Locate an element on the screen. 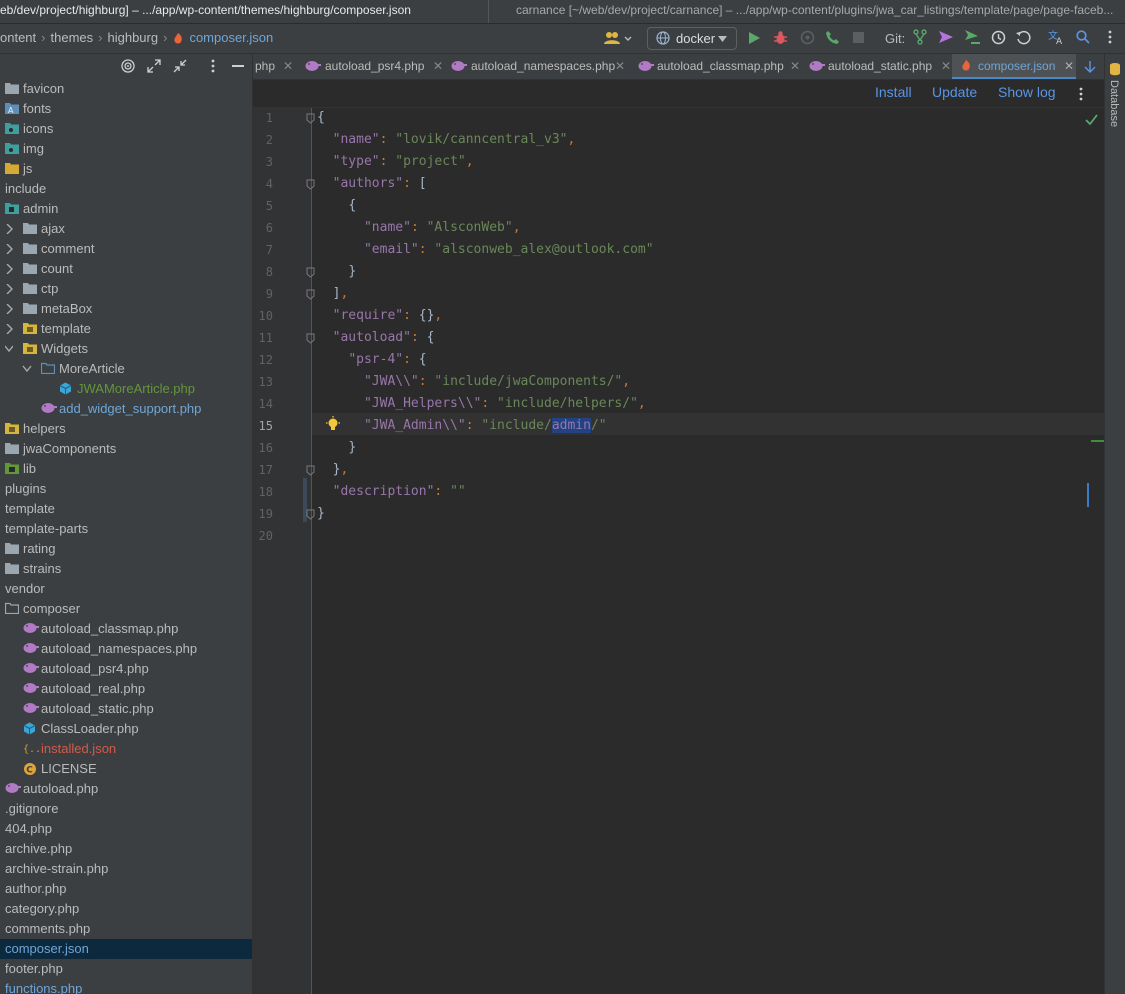 The image size is (1125, 994). tab-php: php ✕ is located at coordinates (275, 66).